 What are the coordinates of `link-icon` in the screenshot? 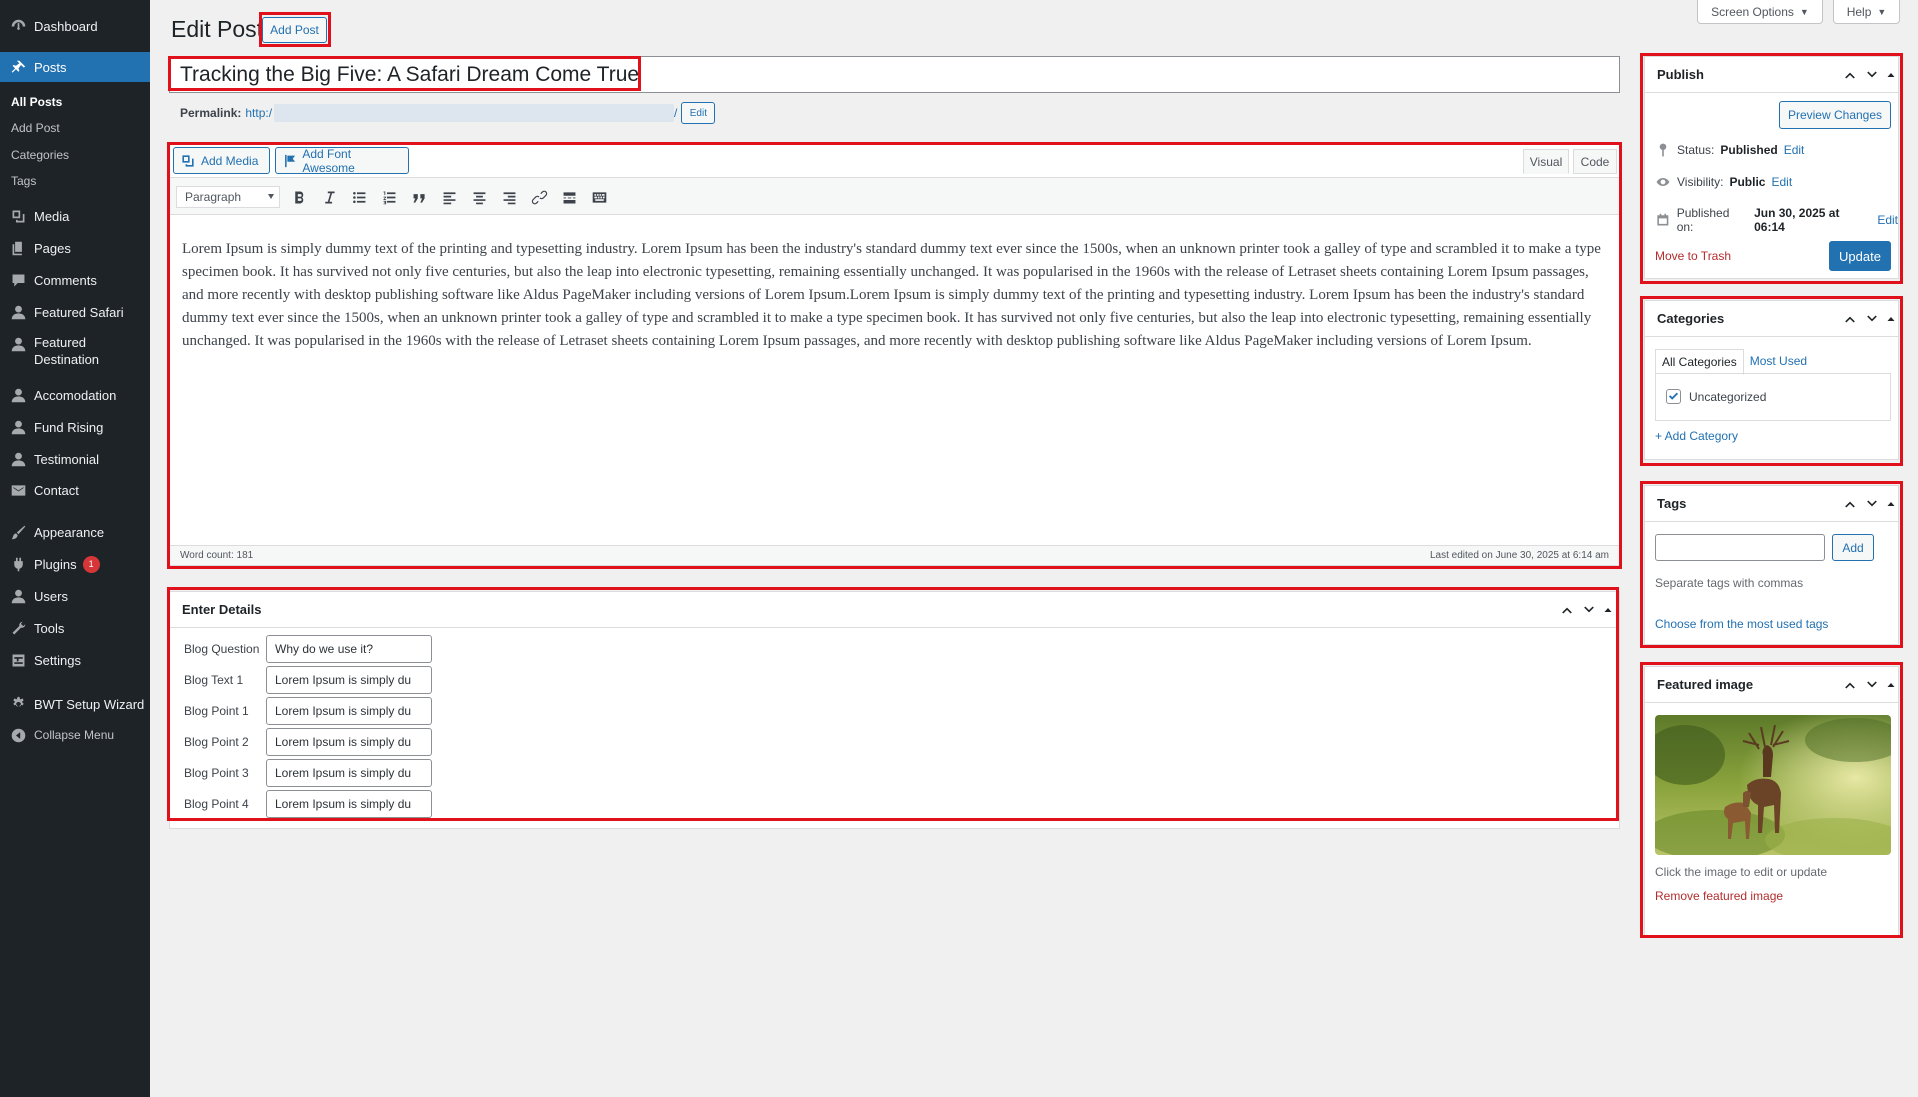 It's located at (539, 197).